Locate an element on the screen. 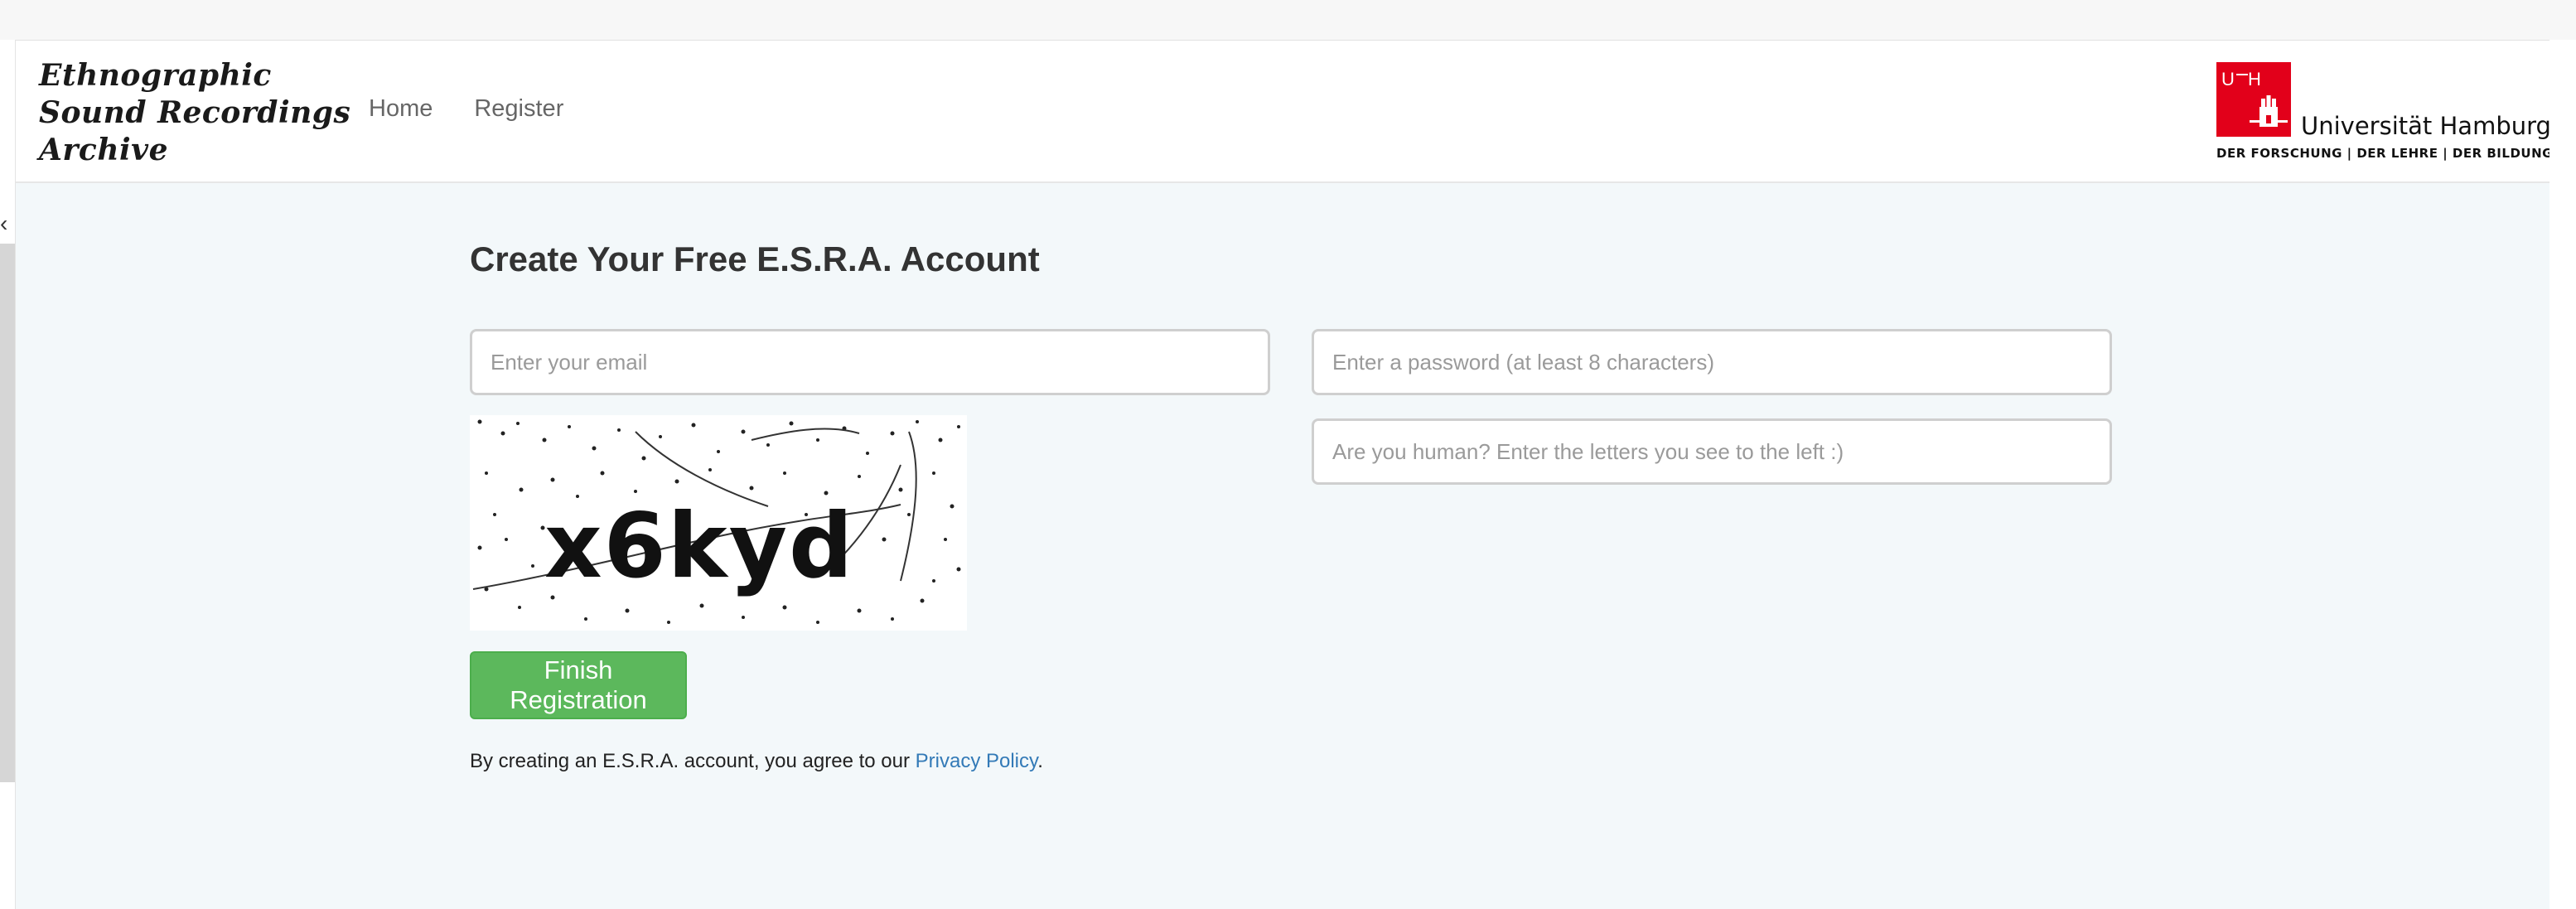 The height and width of the screenshot is (909, 2576). uhh-logo-mark: U H is located at coordinates (2253, 99).